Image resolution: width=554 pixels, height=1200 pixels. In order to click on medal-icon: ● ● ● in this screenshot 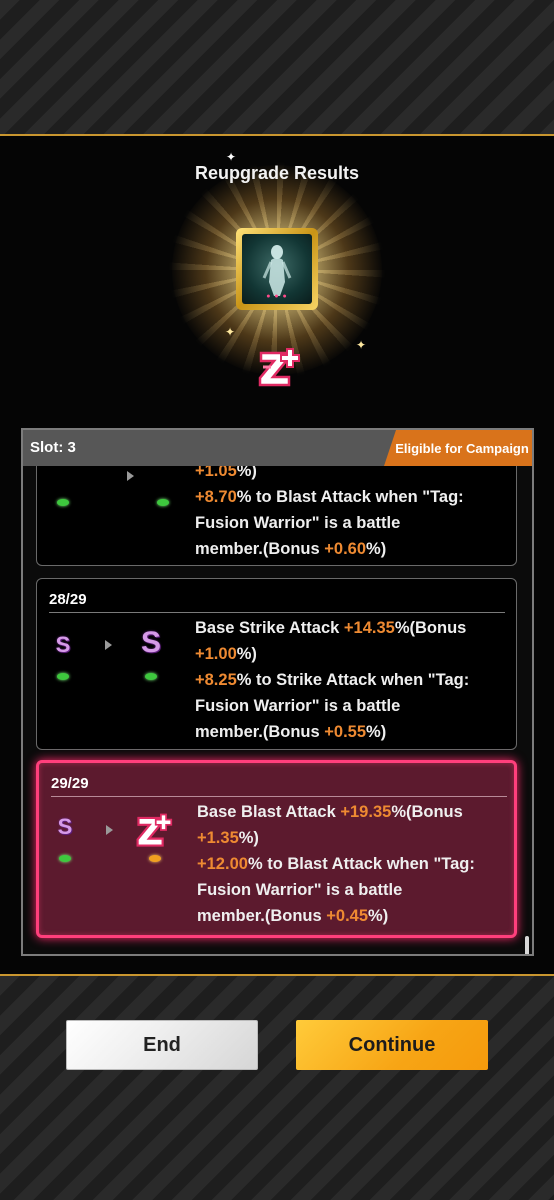, I will do `click(277, 269)`.